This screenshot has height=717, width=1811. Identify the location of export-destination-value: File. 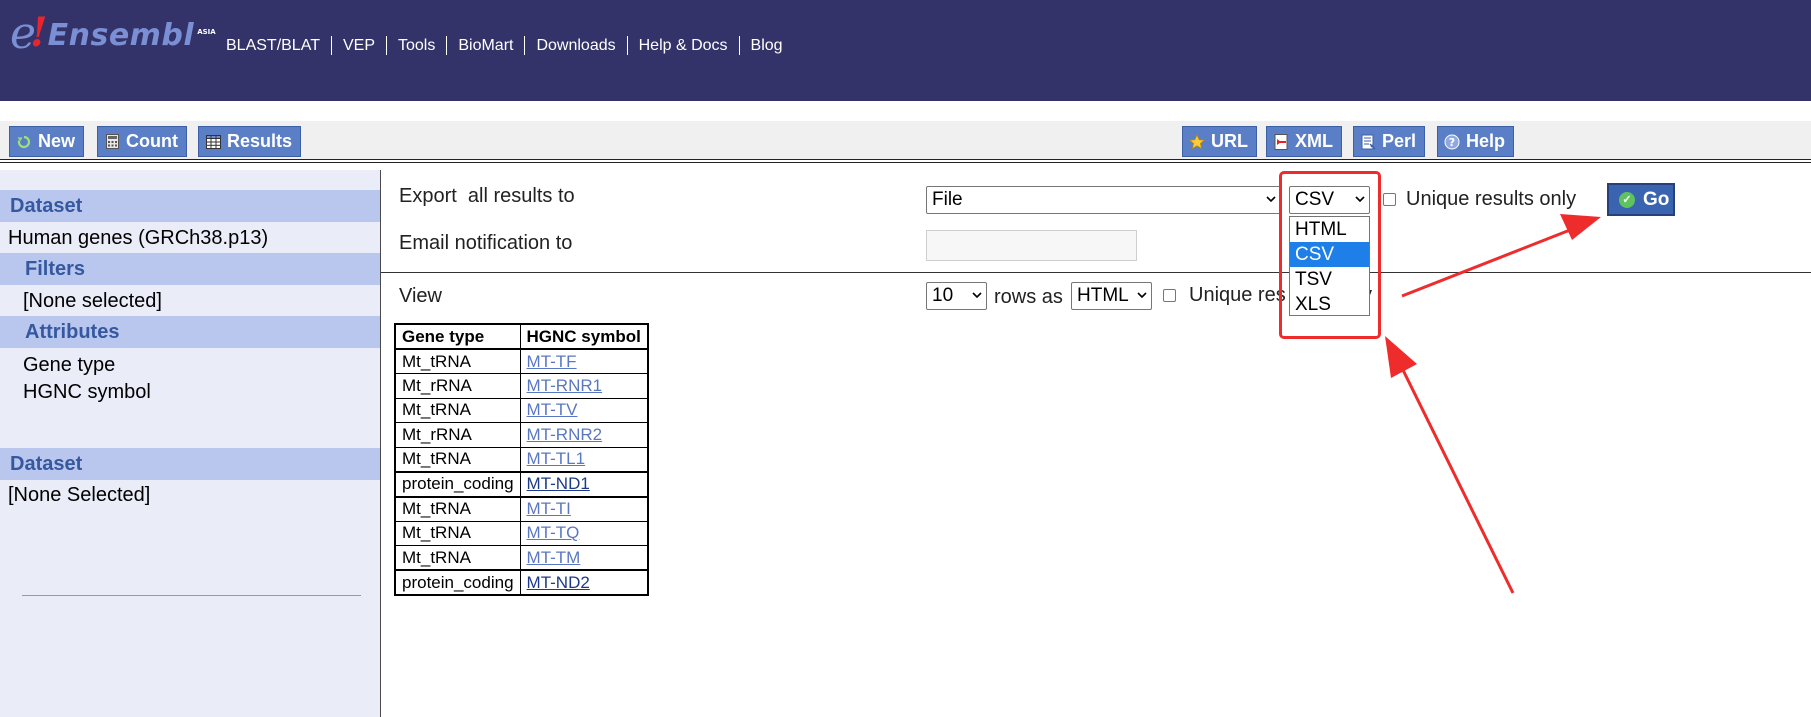
(947, 199).